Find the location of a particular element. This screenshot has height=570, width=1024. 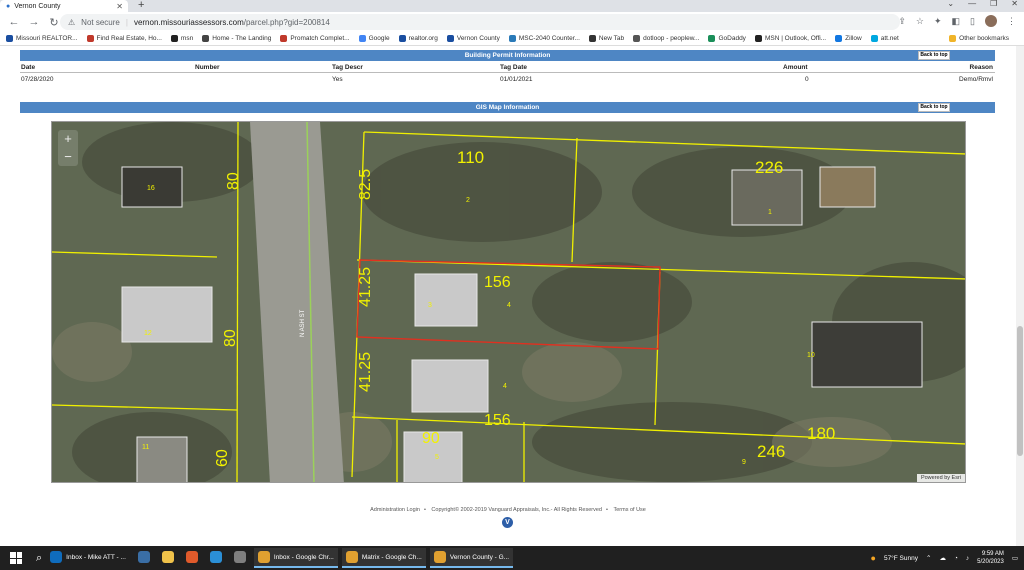

new-tab-button: + is located at coordinates (141, 5).